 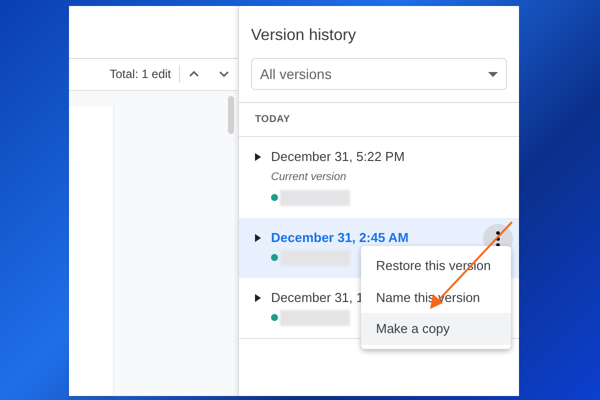 What do you see at coordinates (140, 75) in the screenshot?
I see `edit-count: Total: 1 edit` at bounding box center [140, 75].